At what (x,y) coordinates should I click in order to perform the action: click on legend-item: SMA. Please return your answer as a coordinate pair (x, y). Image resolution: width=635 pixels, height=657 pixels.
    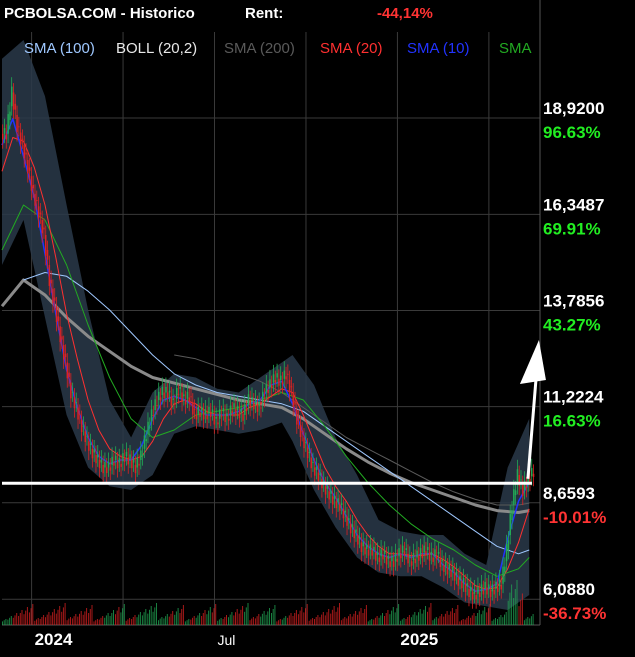
    Looking at the image, I should click on (515, 48).